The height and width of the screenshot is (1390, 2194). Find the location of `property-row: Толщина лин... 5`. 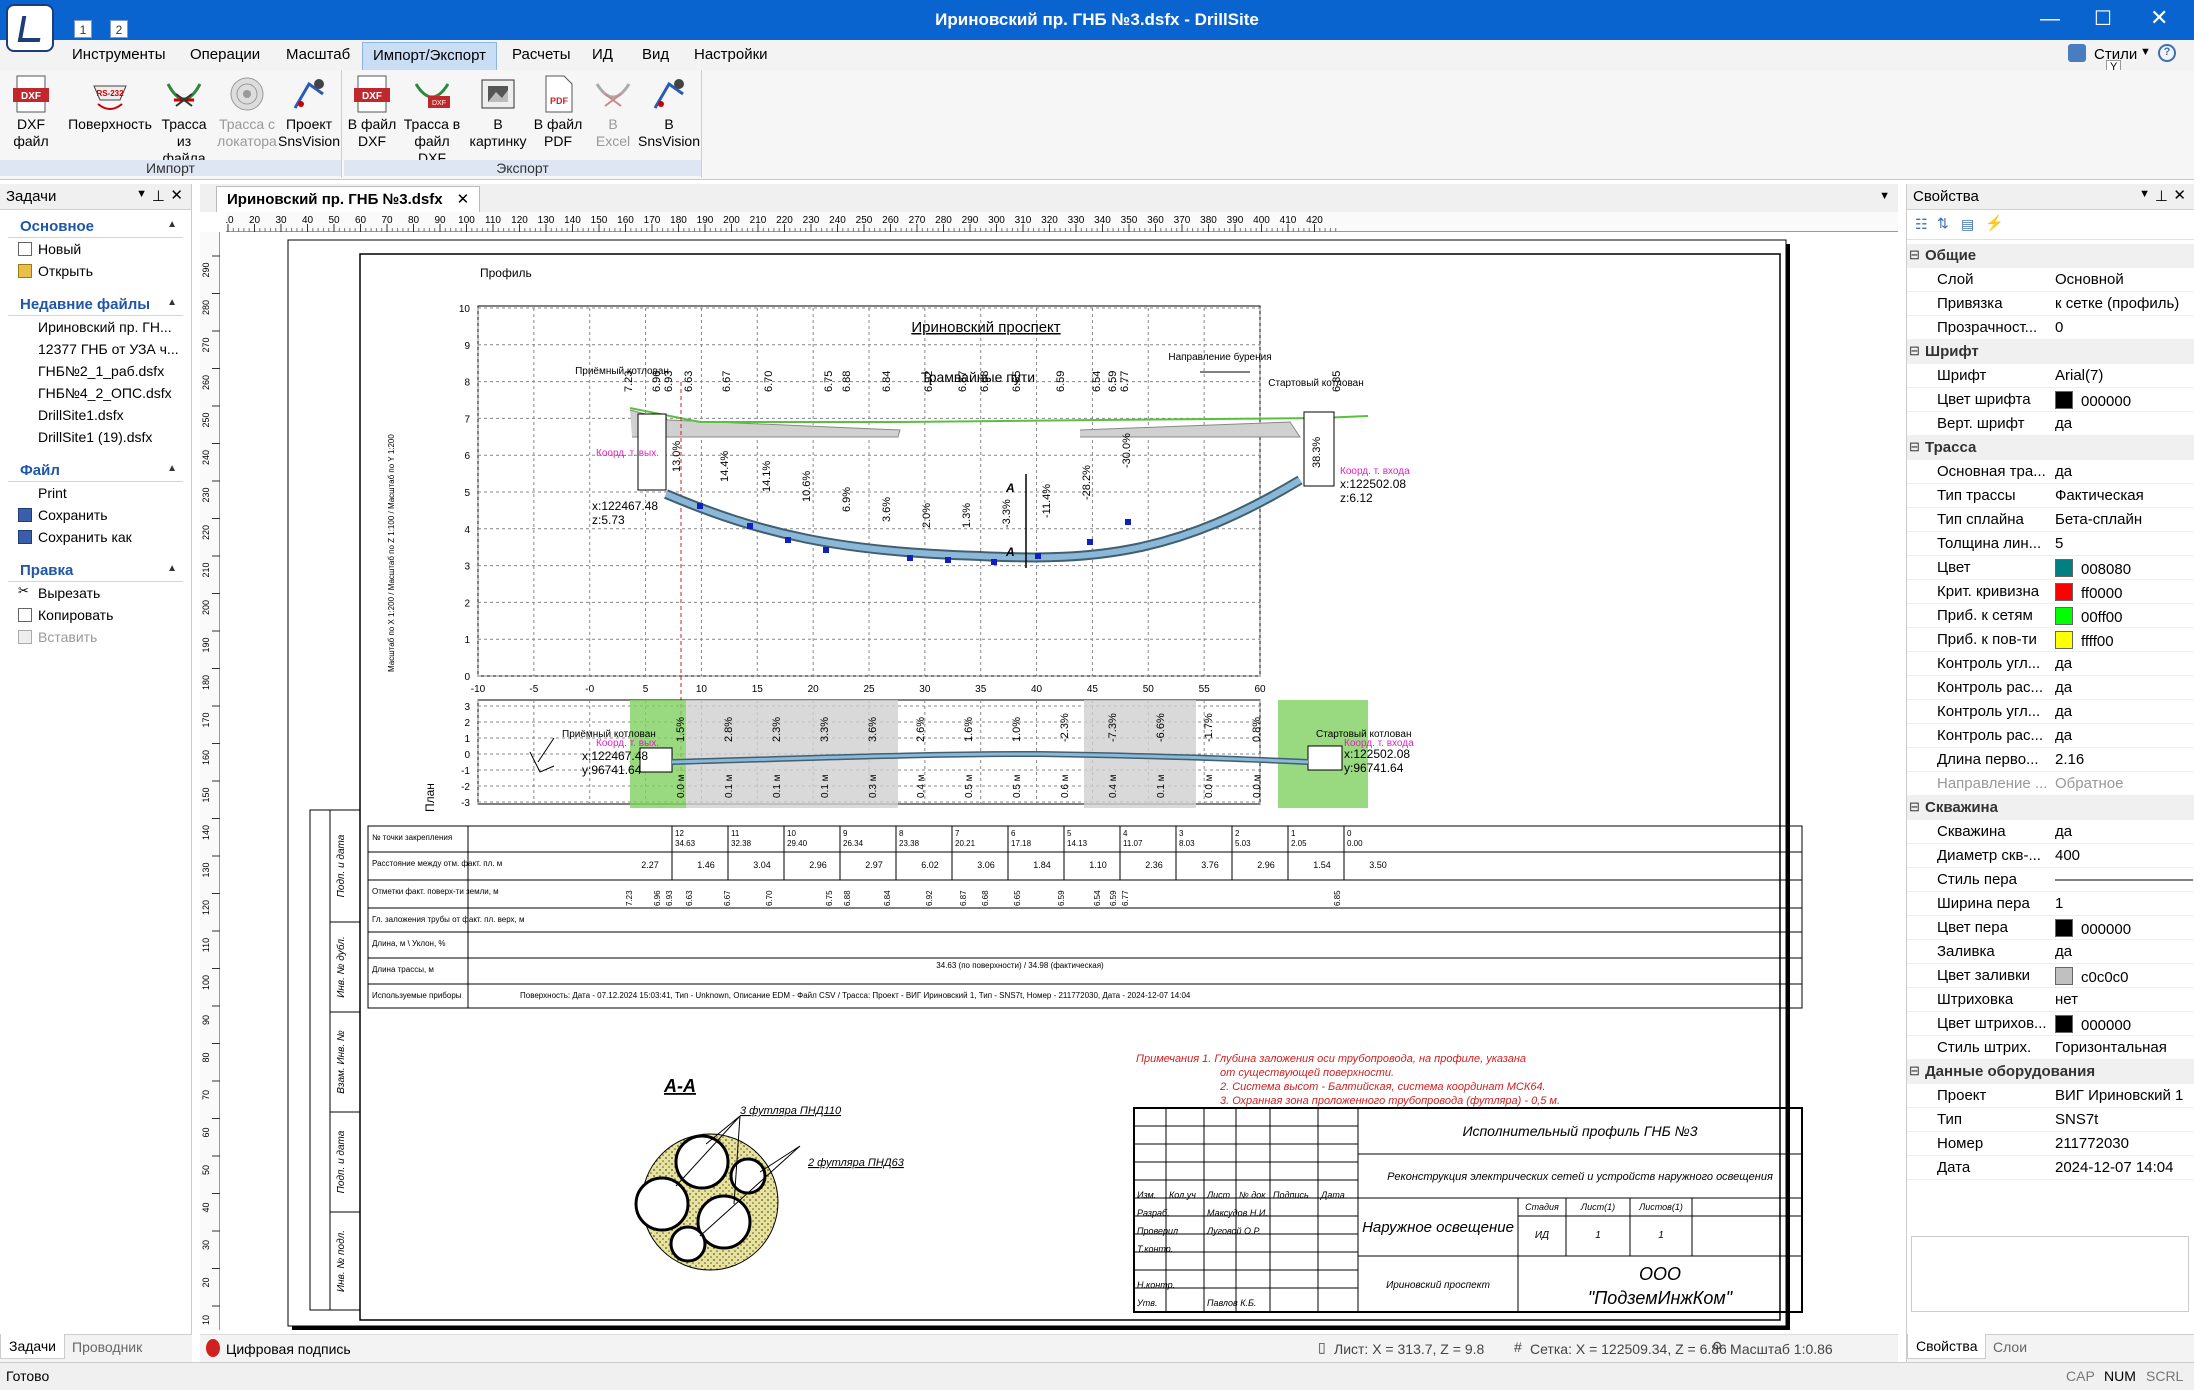

property-row: Толщина лин... 5 is located at coordinates (2050, 544).